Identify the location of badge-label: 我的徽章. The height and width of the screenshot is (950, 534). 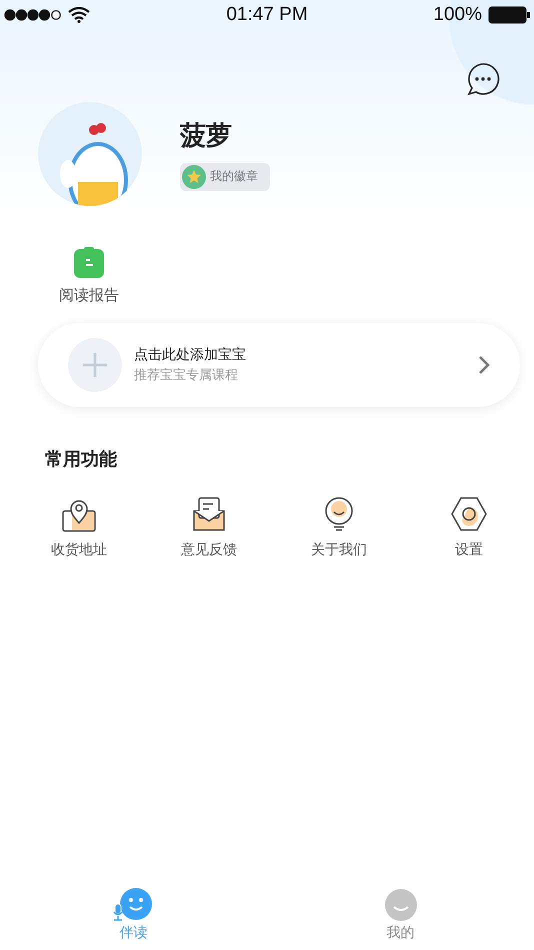
(234, 176).